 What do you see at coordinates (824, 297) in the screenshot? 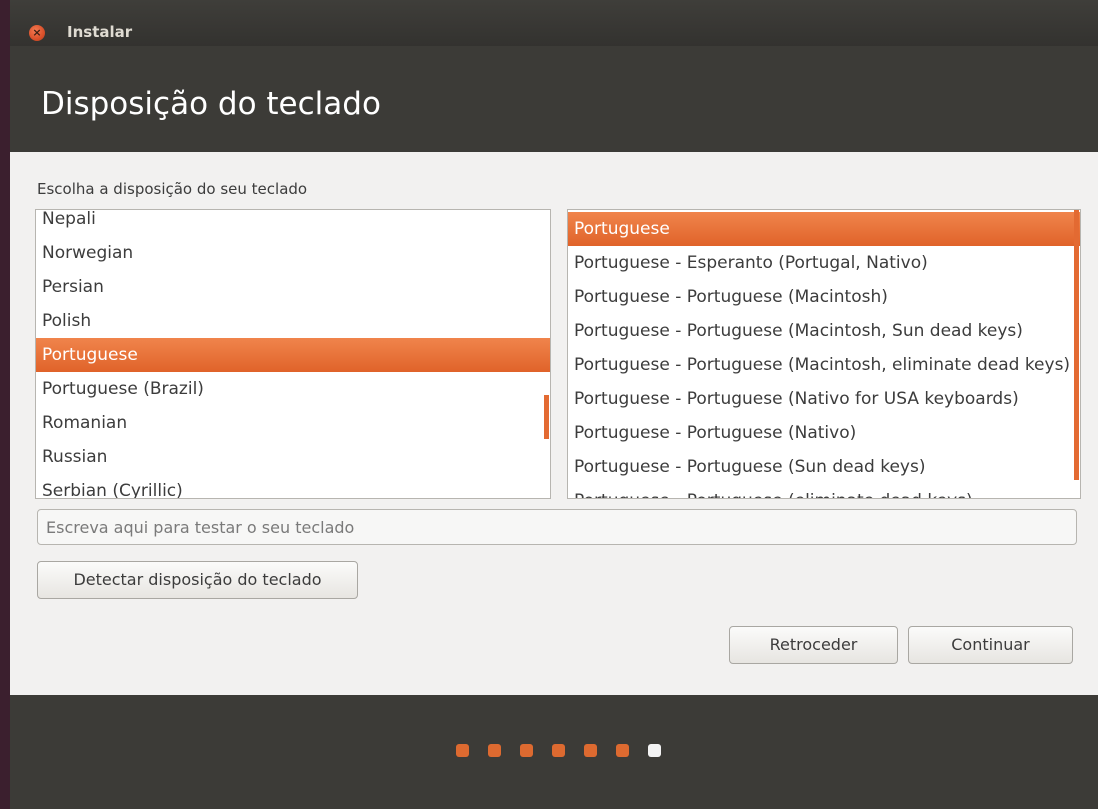
I see `list-item: Portuguese - Portuguese (Macintosh)` at bounding box center [824, 297].